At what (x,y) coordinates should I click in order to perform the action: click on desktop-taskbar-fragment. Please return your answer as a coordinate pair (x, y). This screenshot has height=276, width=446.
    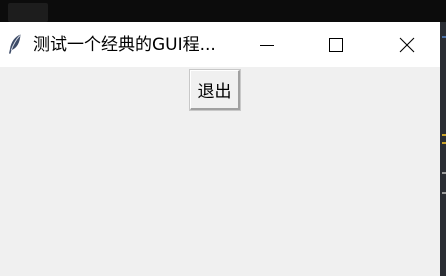
    Looking at the image, I should click on (28, 12).